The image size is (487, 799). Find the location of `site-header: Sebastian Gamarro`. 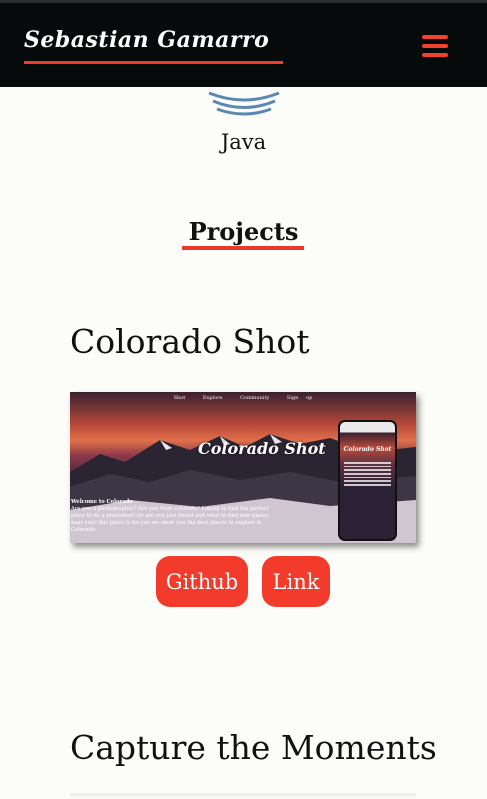

site-header: Sebastian Gamarro is located at coordinates (243, 45).